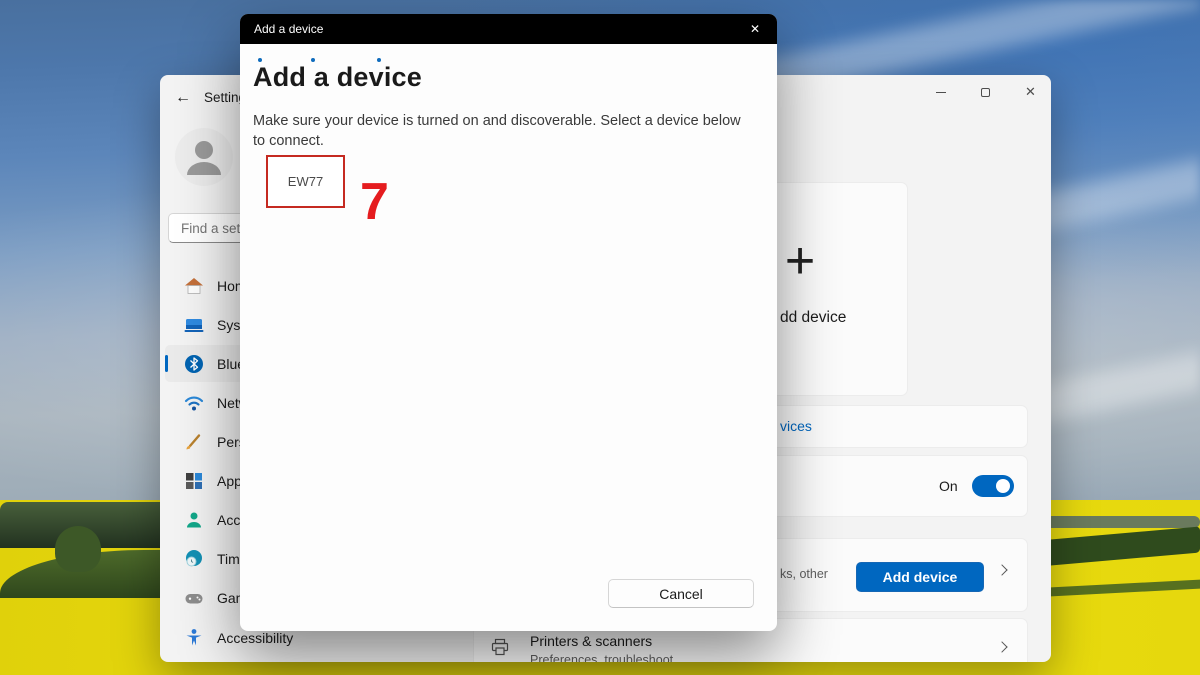 The width and height of the screenshot is (1200, 675). I want to click on maximize-button, so click(985, 92).